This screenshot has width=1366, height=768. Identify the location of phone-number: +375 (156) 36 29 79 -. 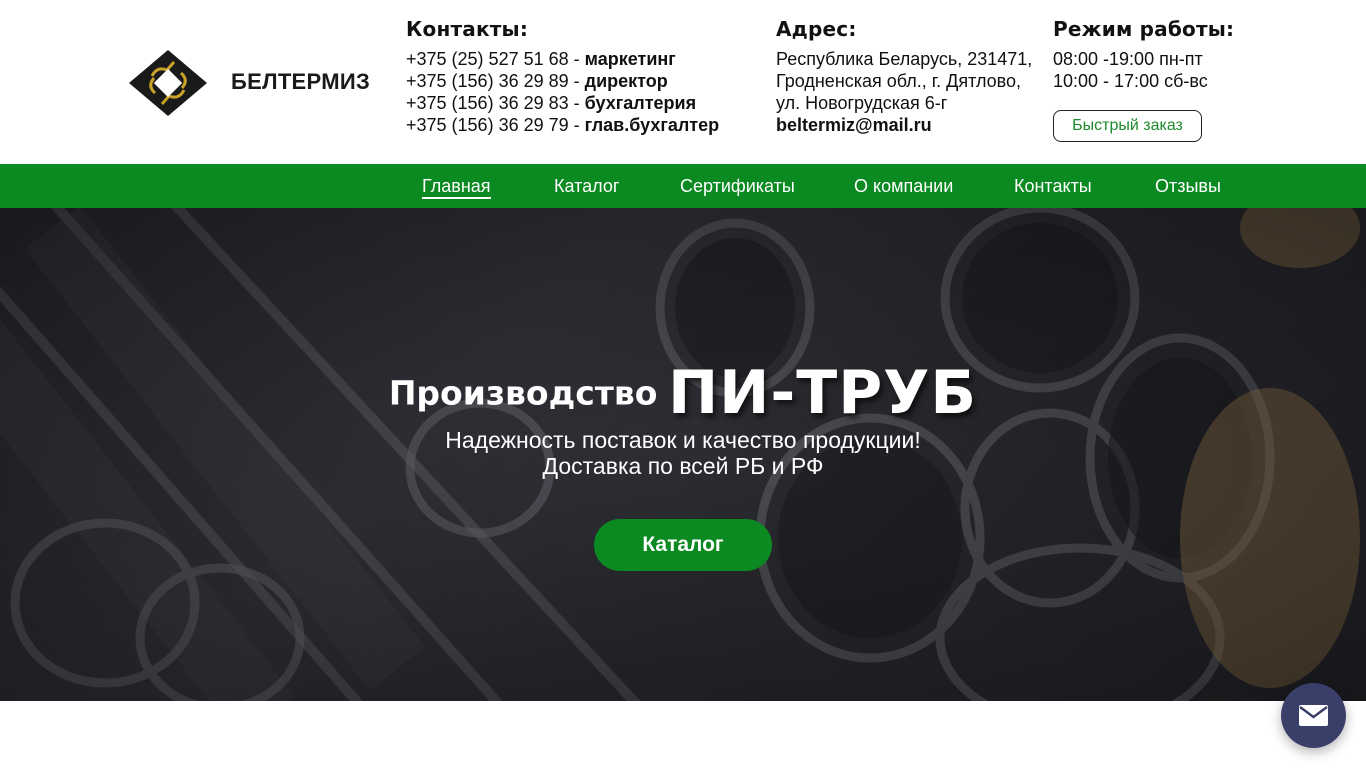
(495, 125).